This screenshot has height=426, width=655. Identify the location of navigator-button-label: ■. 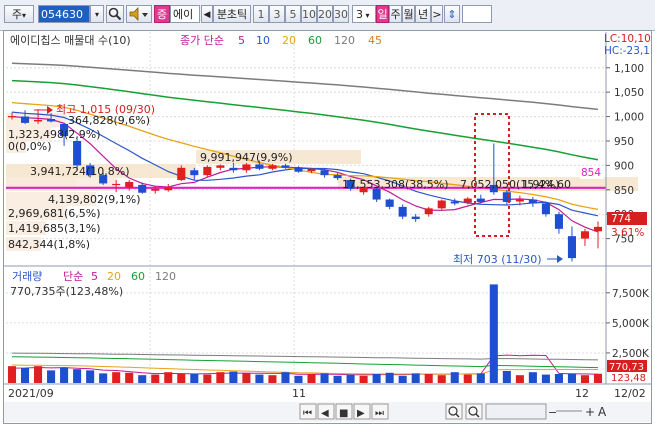
(343, 413).